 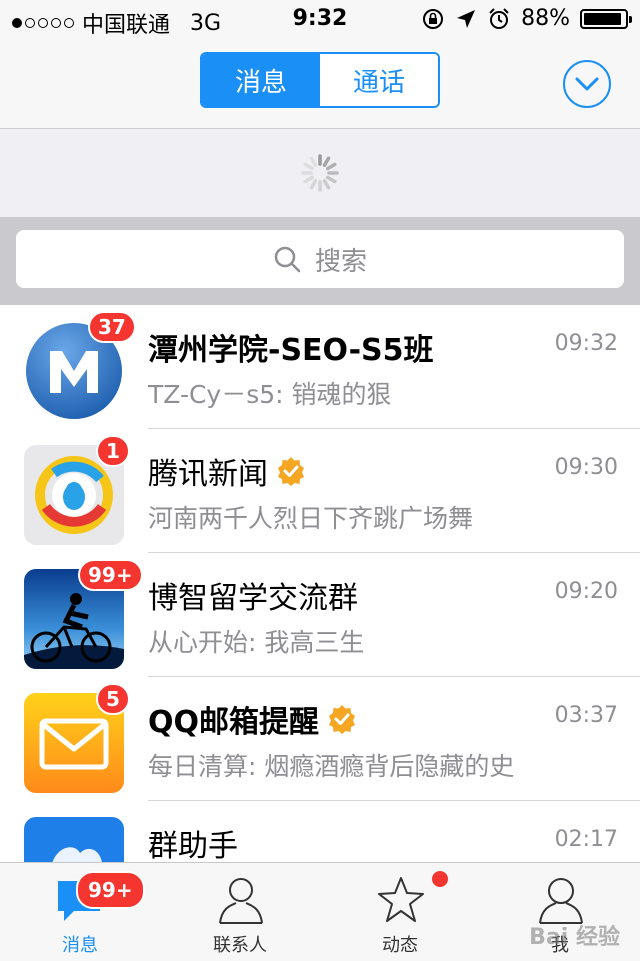 What do you see at coordinates (331, 766) in the screenshot?
I see `conversation-preview: 每日清算: 烟瘾酒瘾背后隐藏的史` at bounding box center [331, 766].